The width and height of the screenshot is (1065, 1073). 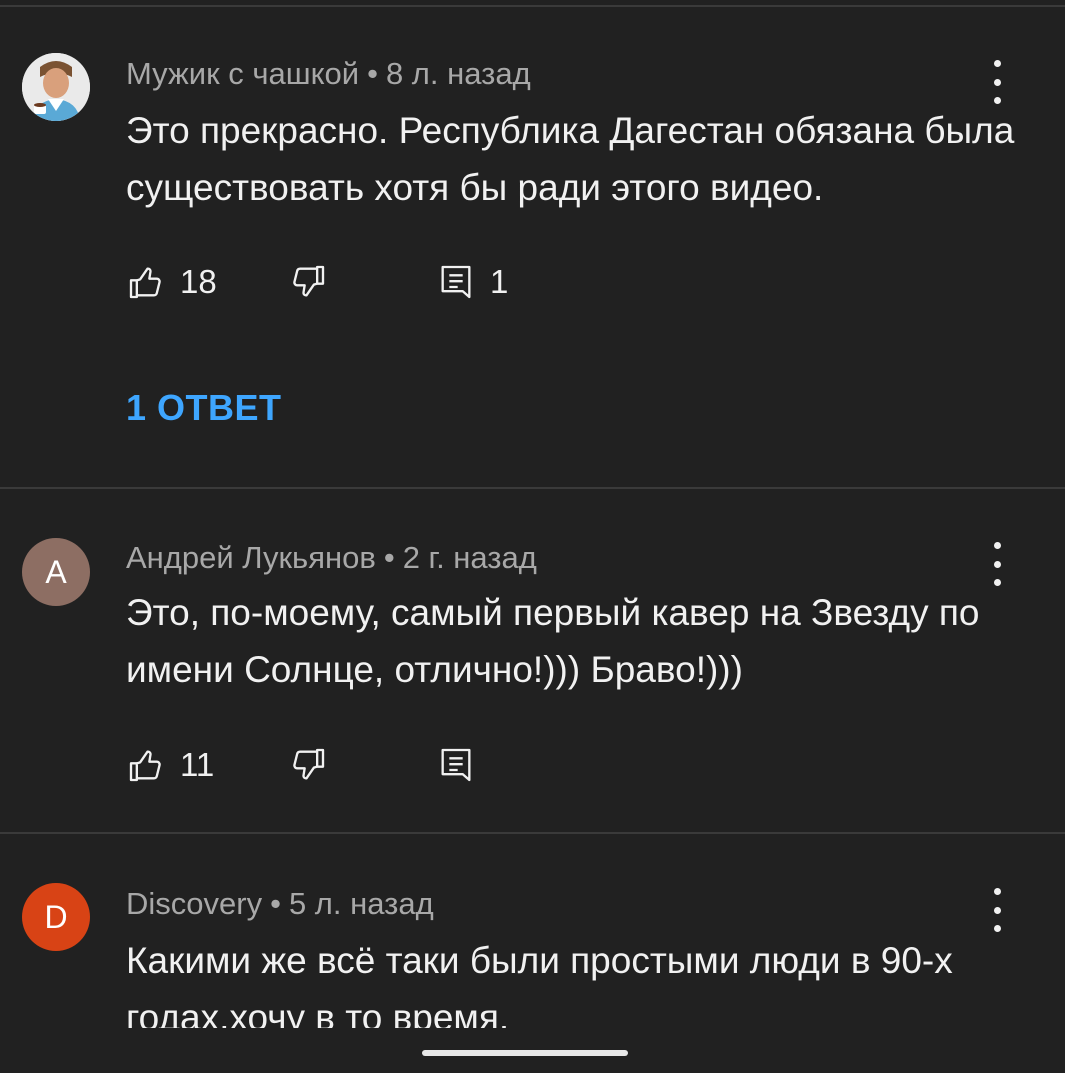 What do you see at coordinates (194, 903) in the screenshot?
I see `author-name: Discovery` at bounding box center [194, 903].